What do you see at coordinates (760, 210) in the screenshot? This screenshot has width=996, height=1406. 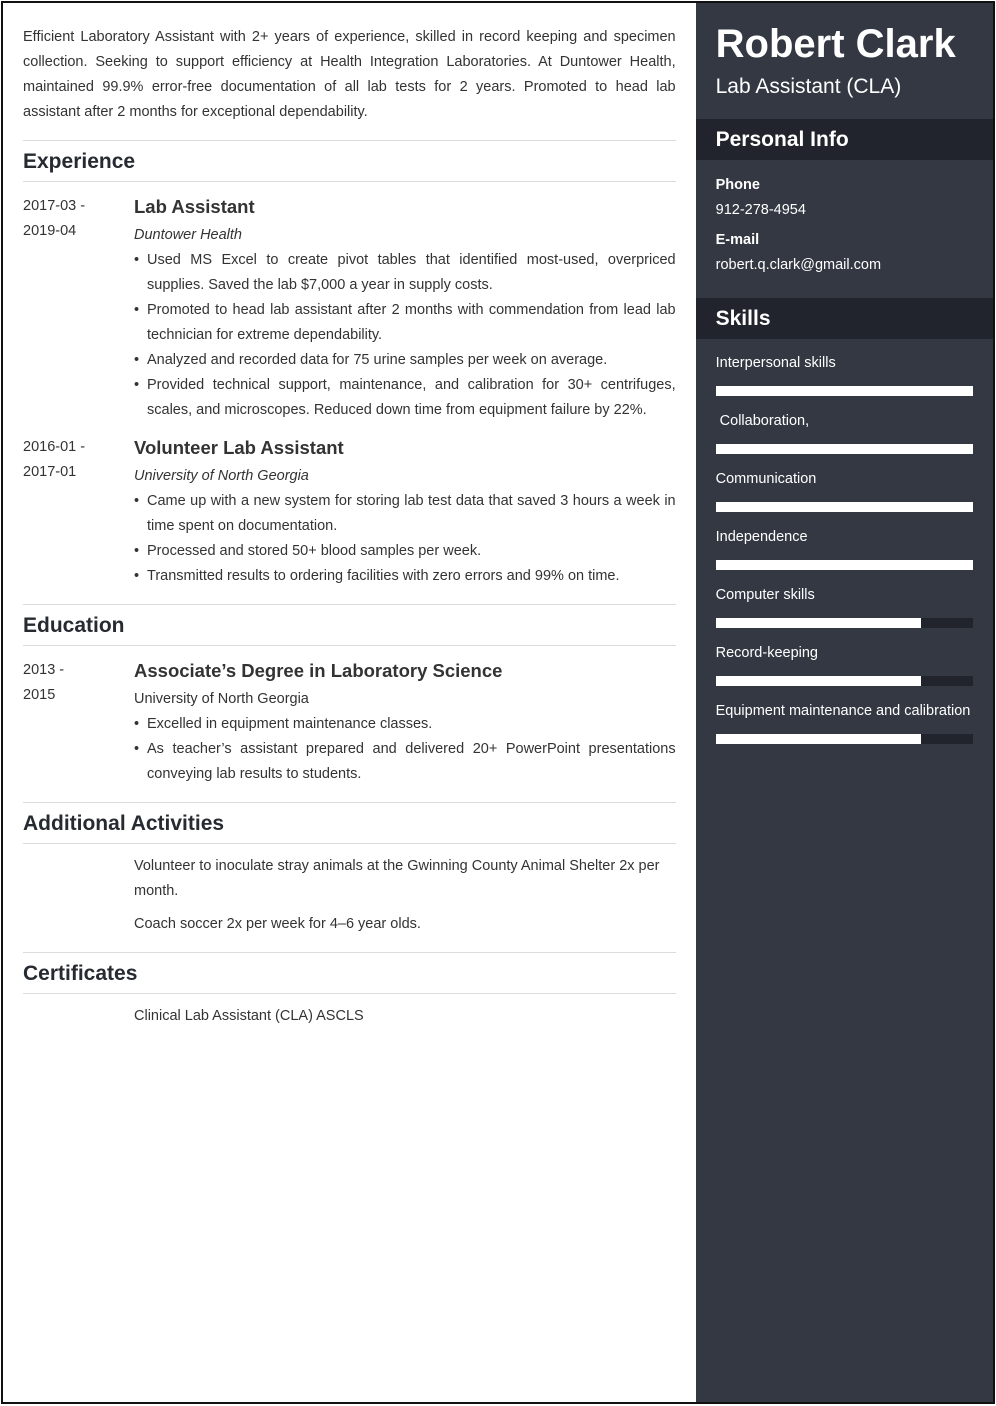 I see `phone-value: 912-278-4954` at bounding box center [760, 210].